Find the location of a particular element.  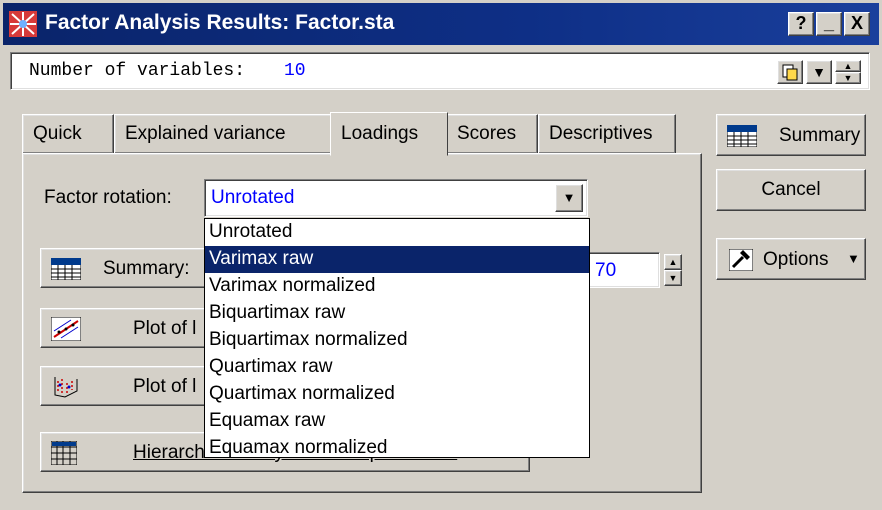

minimize-button: _ is located at coordinates (829, 24).